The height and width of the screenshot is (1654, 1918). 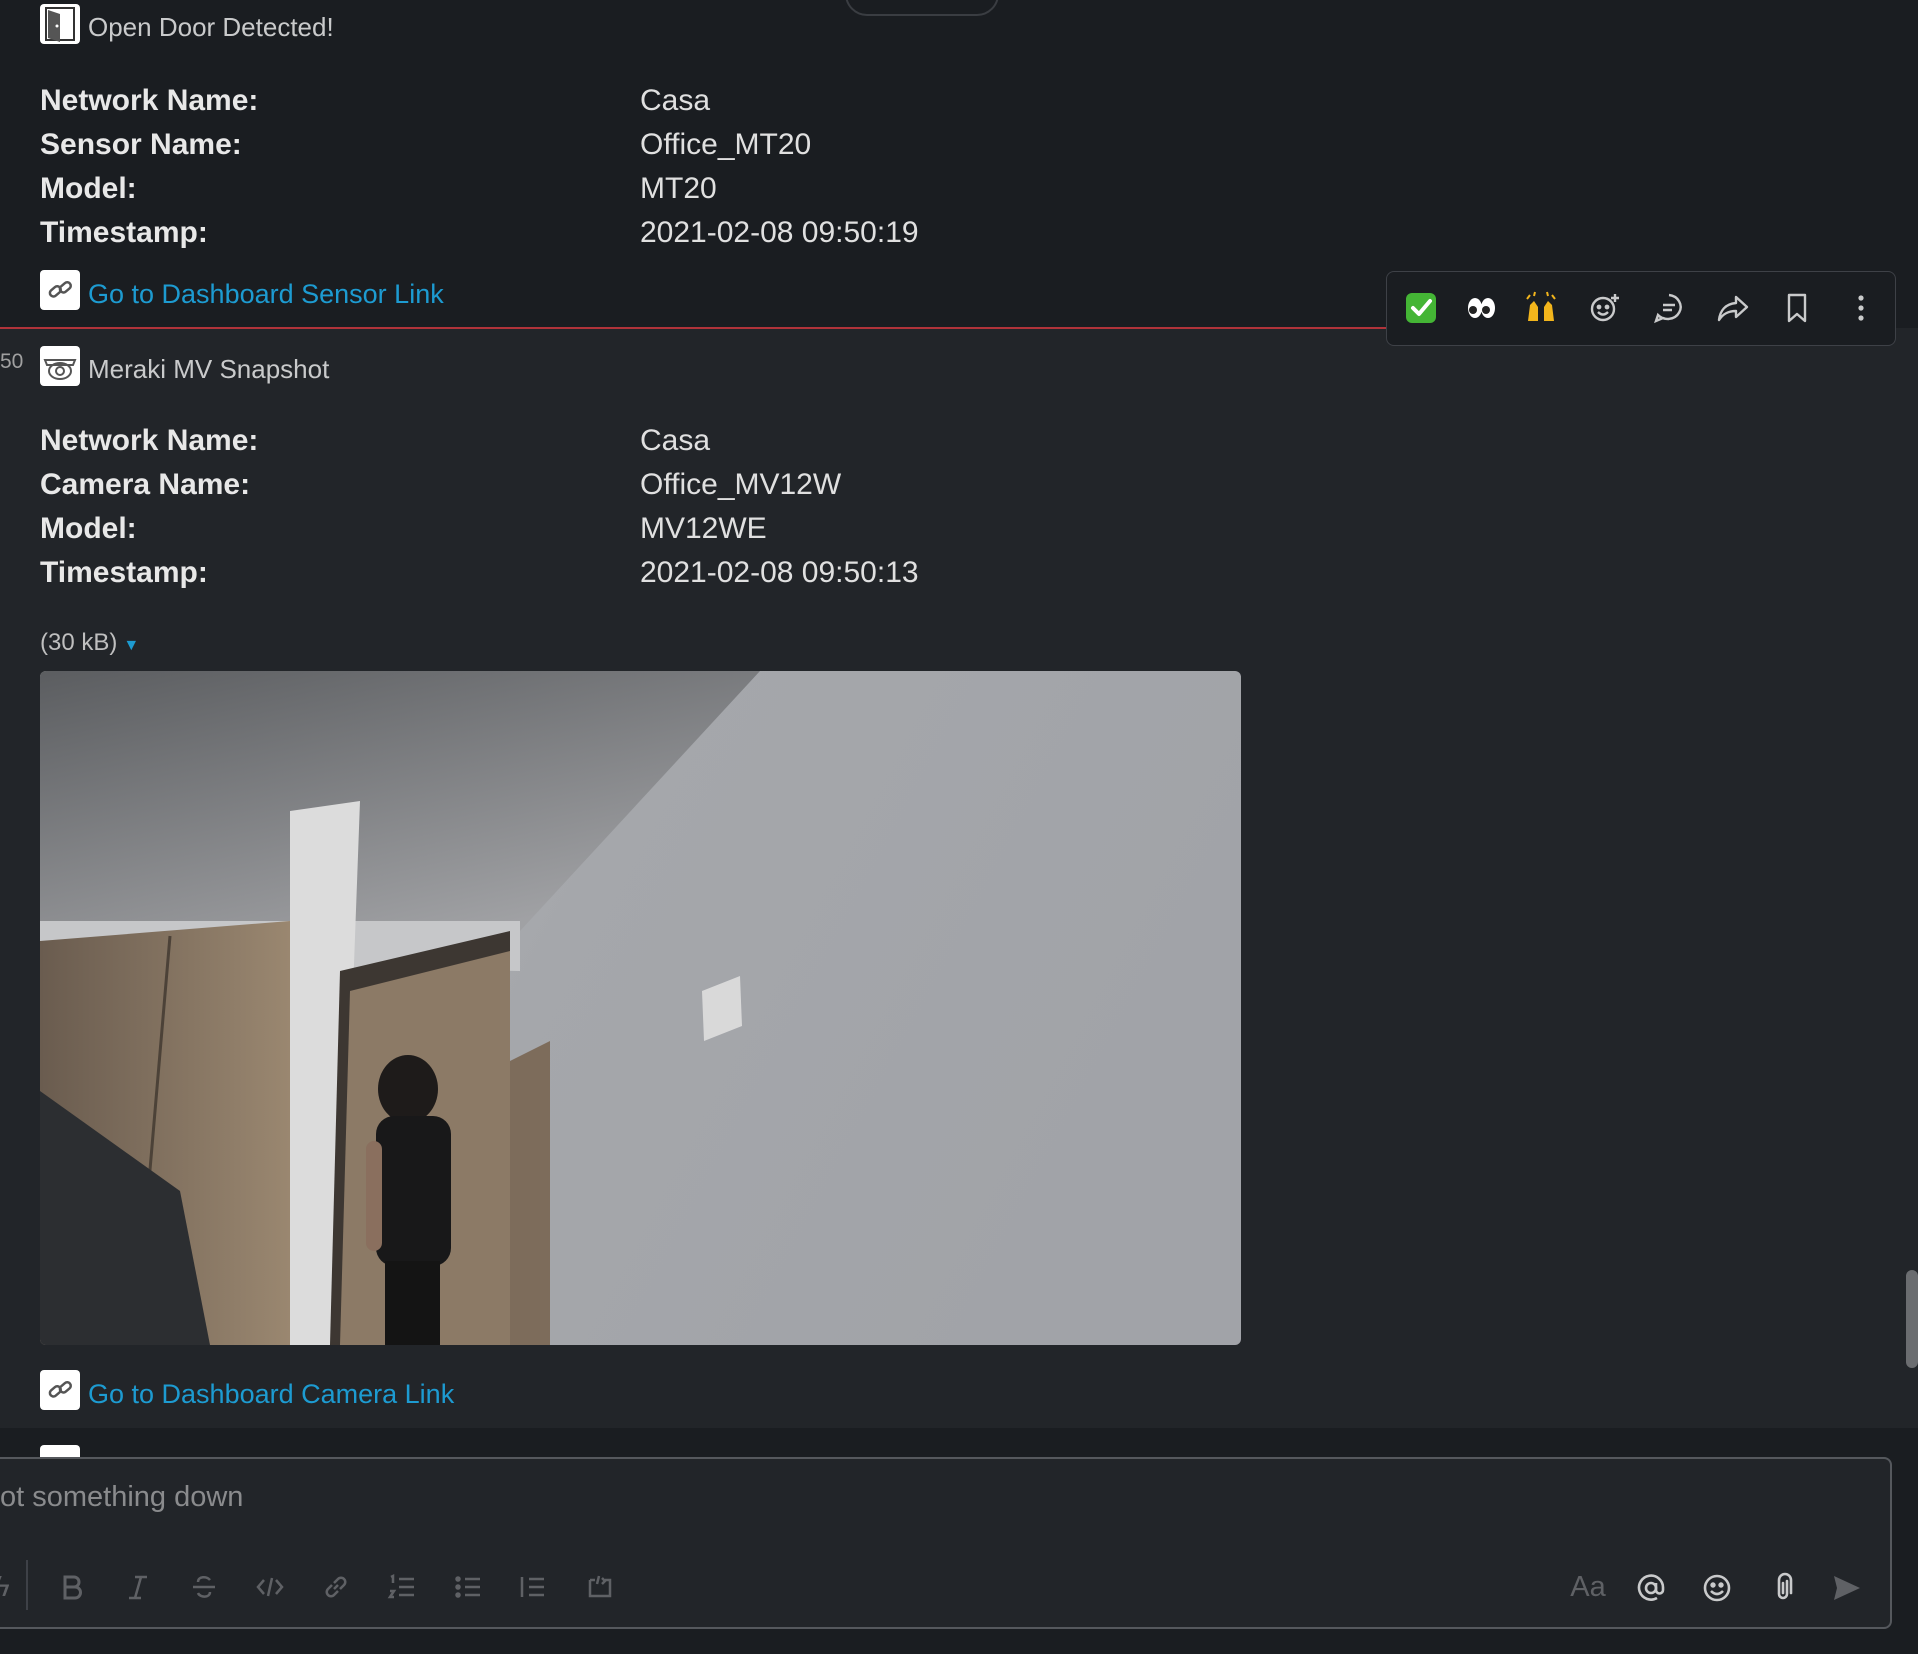 I want to click on blockquote-icon, so click(x=532, y=1587).